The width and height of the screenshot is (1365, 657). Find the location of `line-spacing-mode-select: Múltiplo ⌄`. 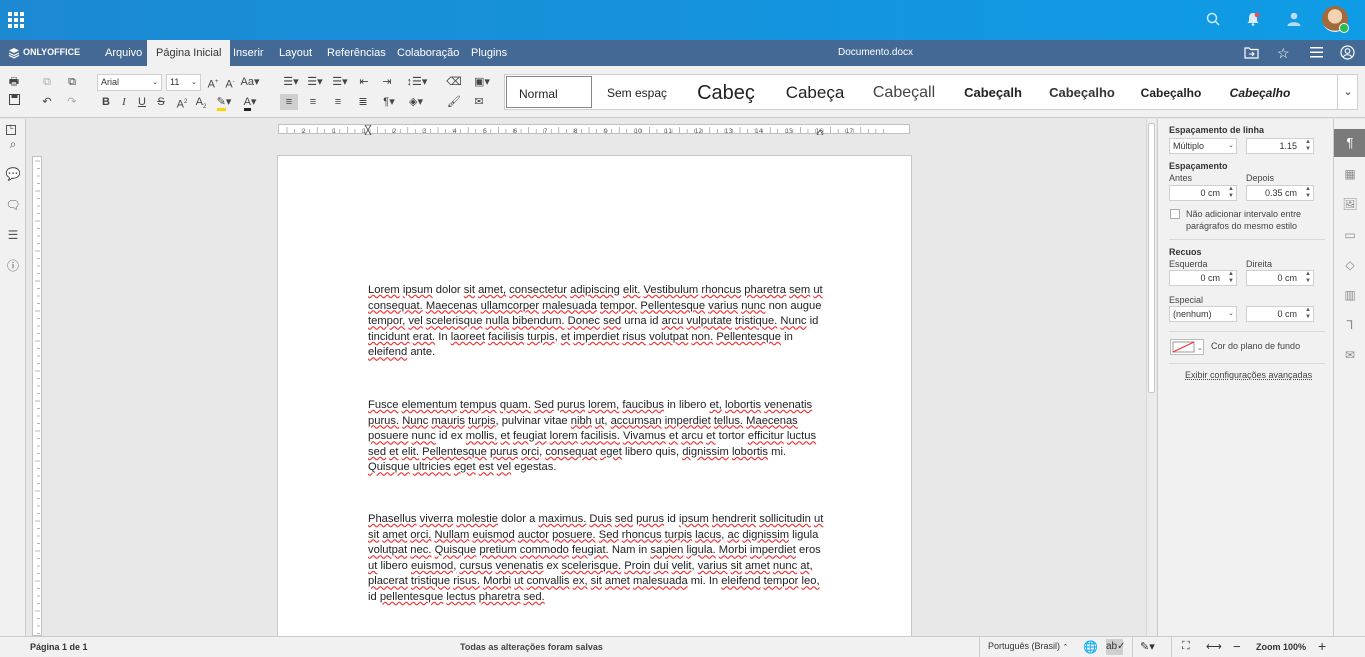

line-spacing-mode-select: Múltiplo ⌄ is located at coordinates (1203, 146).